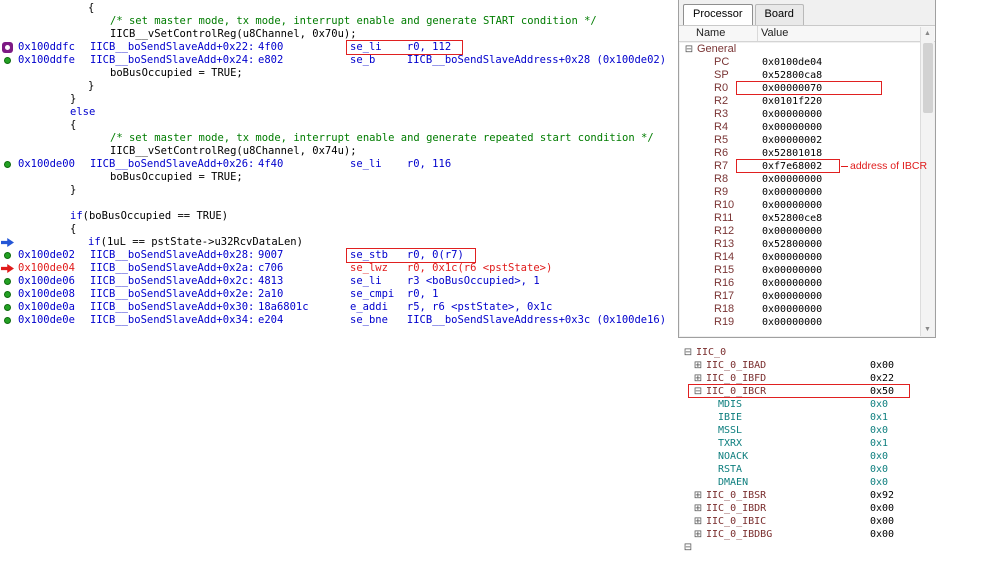 The height and width of the screenshot is (563, 998). What do you see at coordinates (838, 417) in the screenshot?
I see `peripheral-row: IBIE 0x1` at bounding box center [838, 417].